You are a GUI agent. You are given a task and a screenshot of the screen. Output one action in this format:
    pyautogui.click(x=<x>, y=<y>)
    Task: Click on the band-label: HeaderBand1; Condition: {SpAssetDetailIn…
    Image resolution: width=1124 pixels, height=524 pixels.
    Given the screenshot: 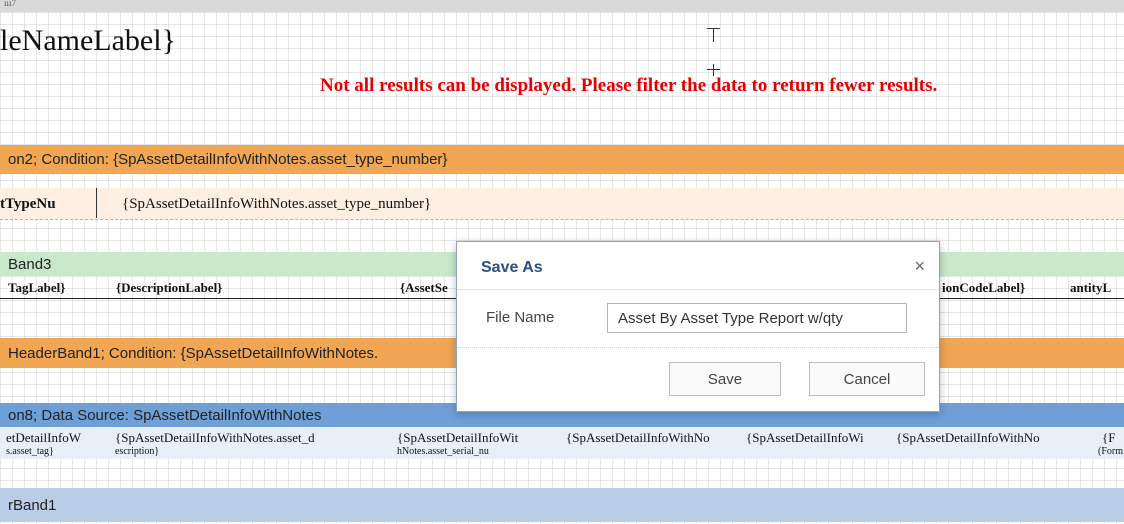 What is the action you would take?
    pyautogui.click(x=193, y=353)
    